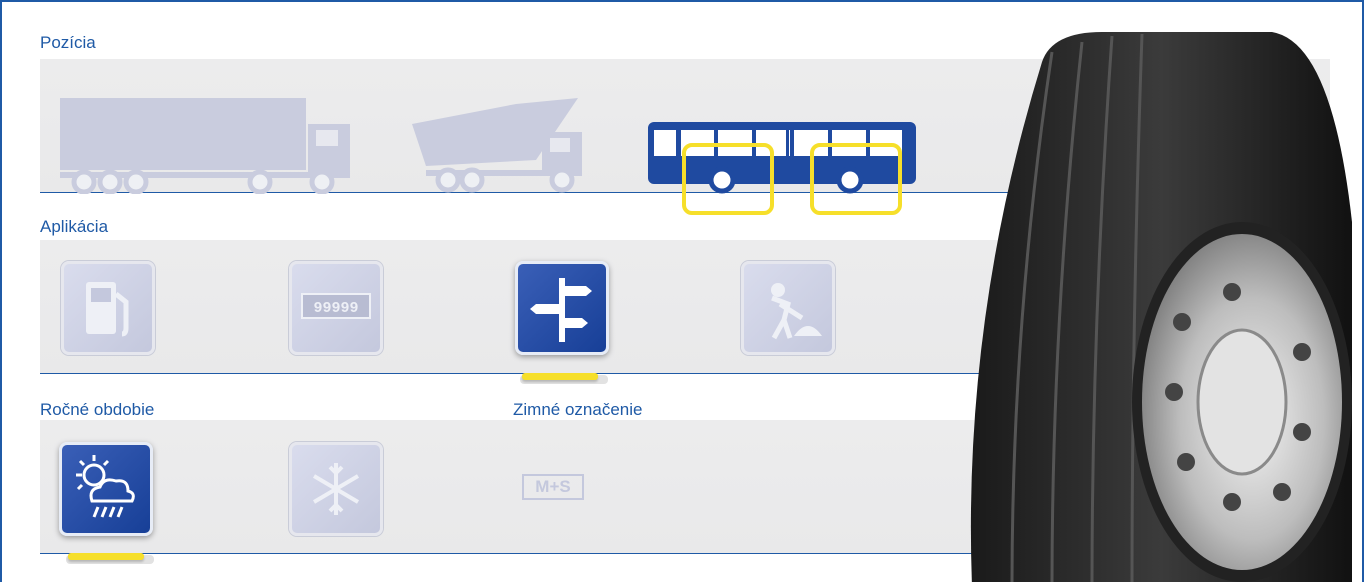 This screenshot has height=584, width=1364. Describe the element at coordinates (74, 226) in the screenshot. I see `application-section-title: Aplikácia` at that location.